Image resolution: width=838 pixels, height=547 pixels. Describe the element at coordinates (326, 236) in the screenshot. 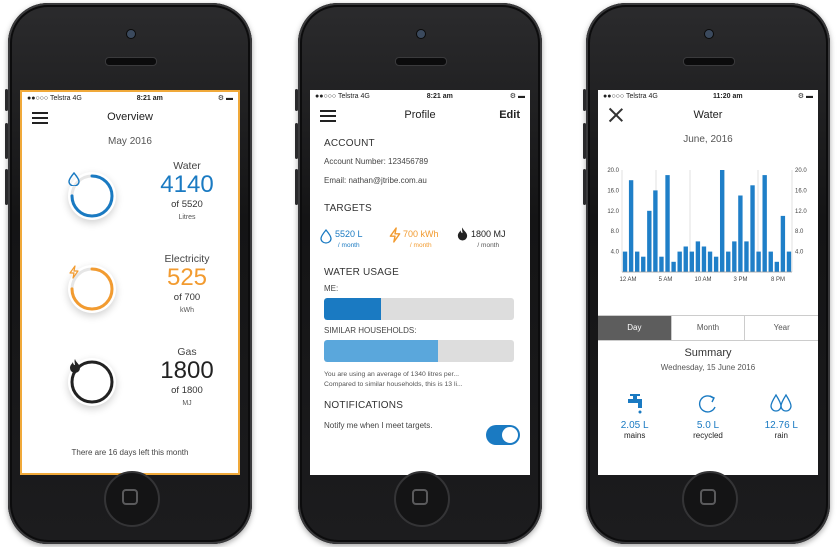

I see `water-drop-icon` at that location.